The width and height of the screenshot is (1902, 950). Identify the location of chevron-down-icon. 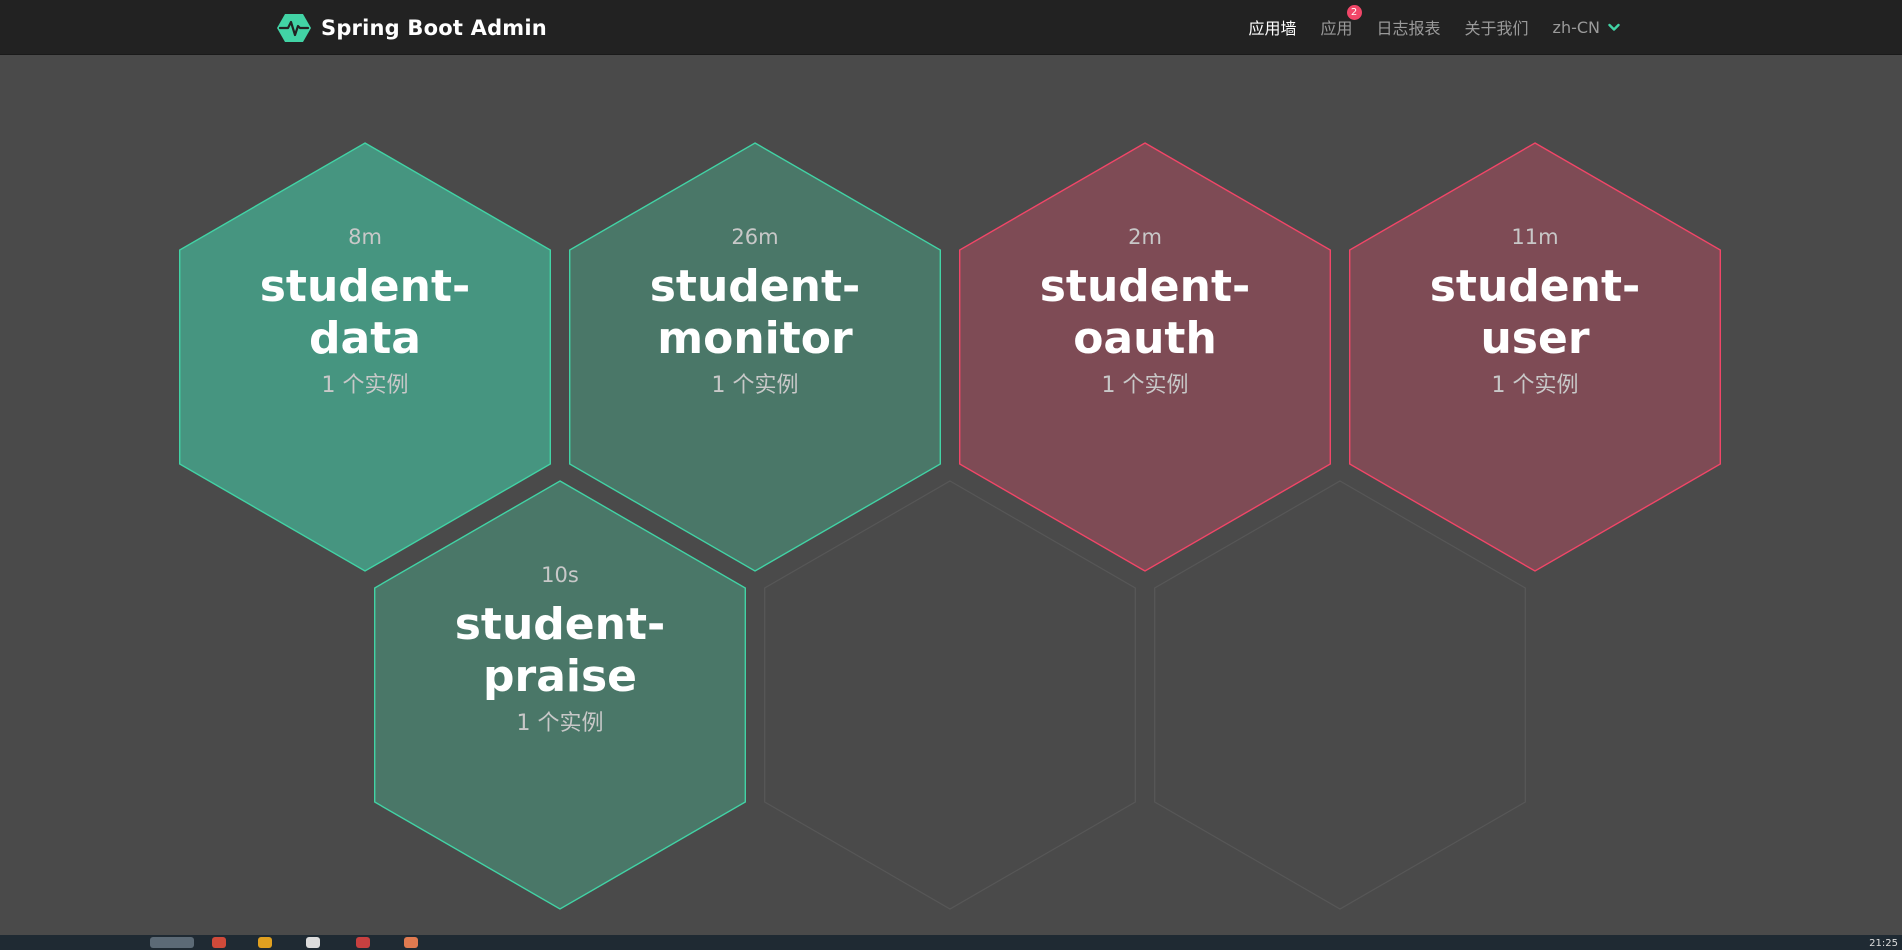
(1614, 27).